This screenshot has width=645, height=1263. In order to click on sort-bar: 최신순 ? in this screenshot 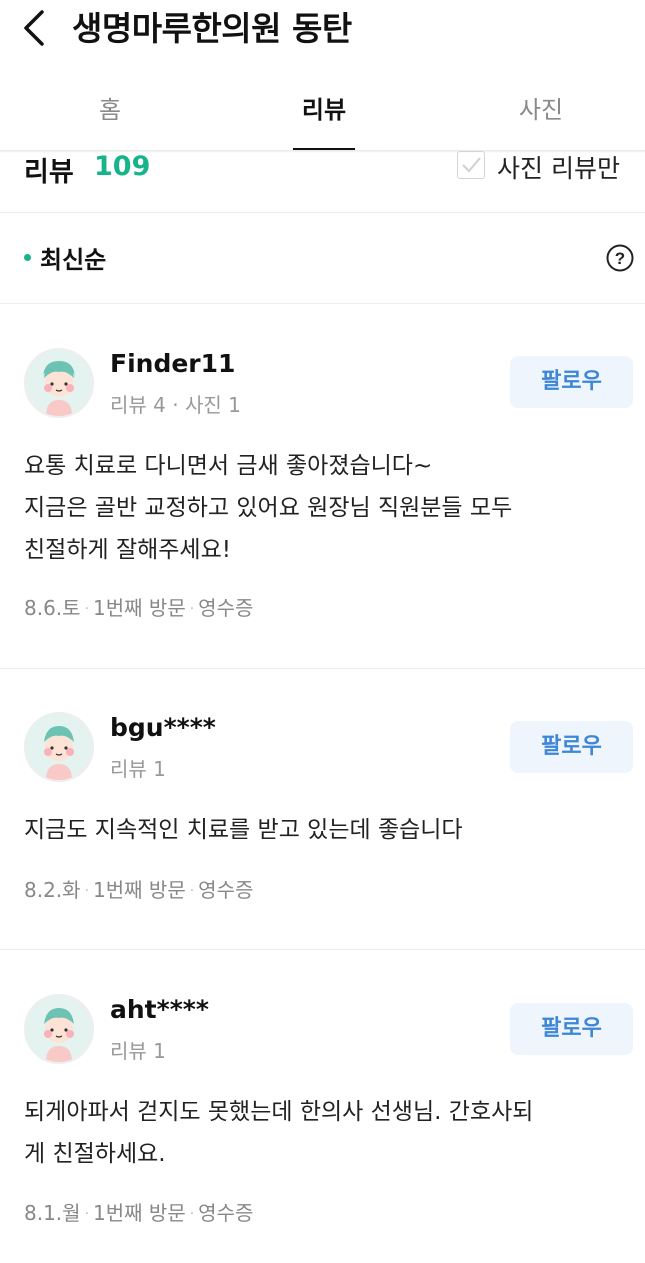, I will do `click(322, 258)`.